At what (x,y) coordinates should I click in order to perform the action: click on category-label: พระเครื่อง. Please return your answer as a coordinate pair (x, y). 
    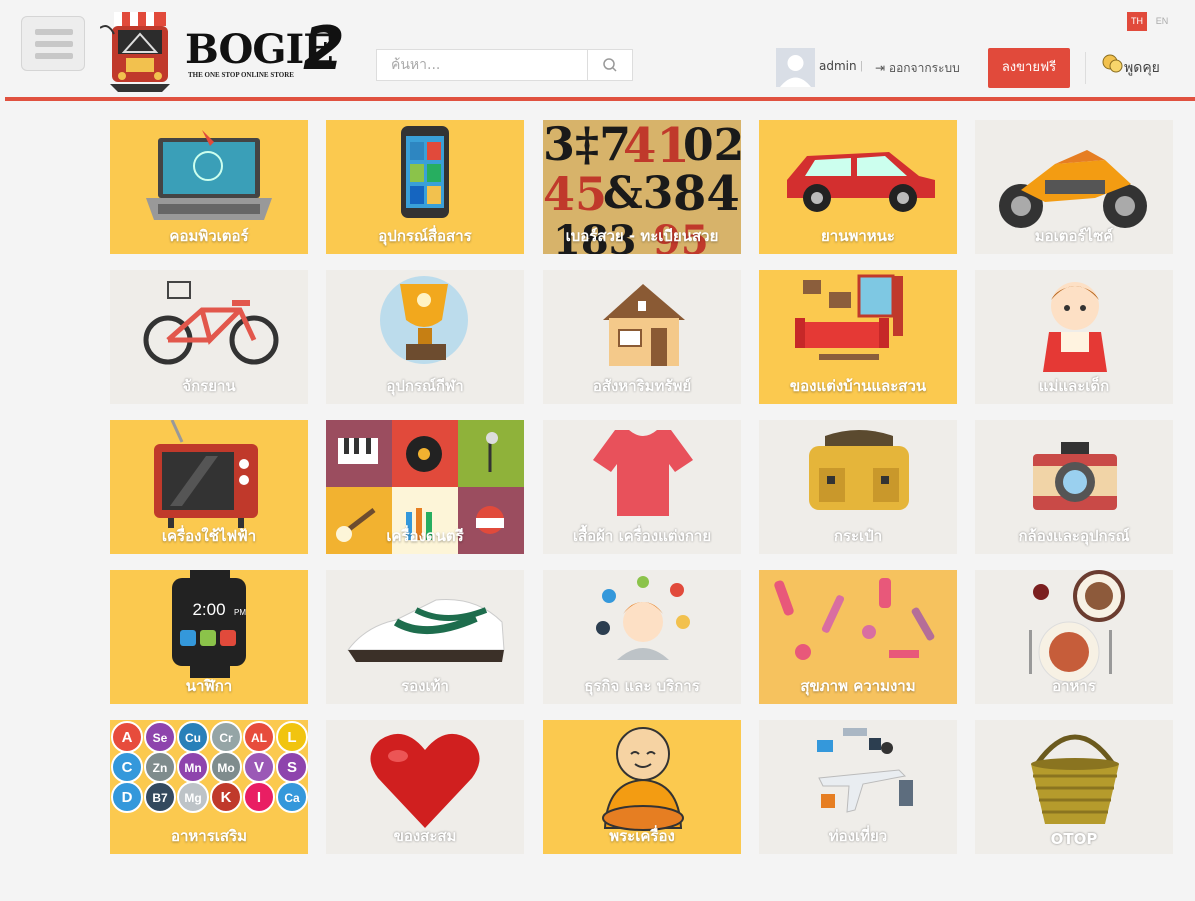
    Looking at the image, I should click on (642, 836).